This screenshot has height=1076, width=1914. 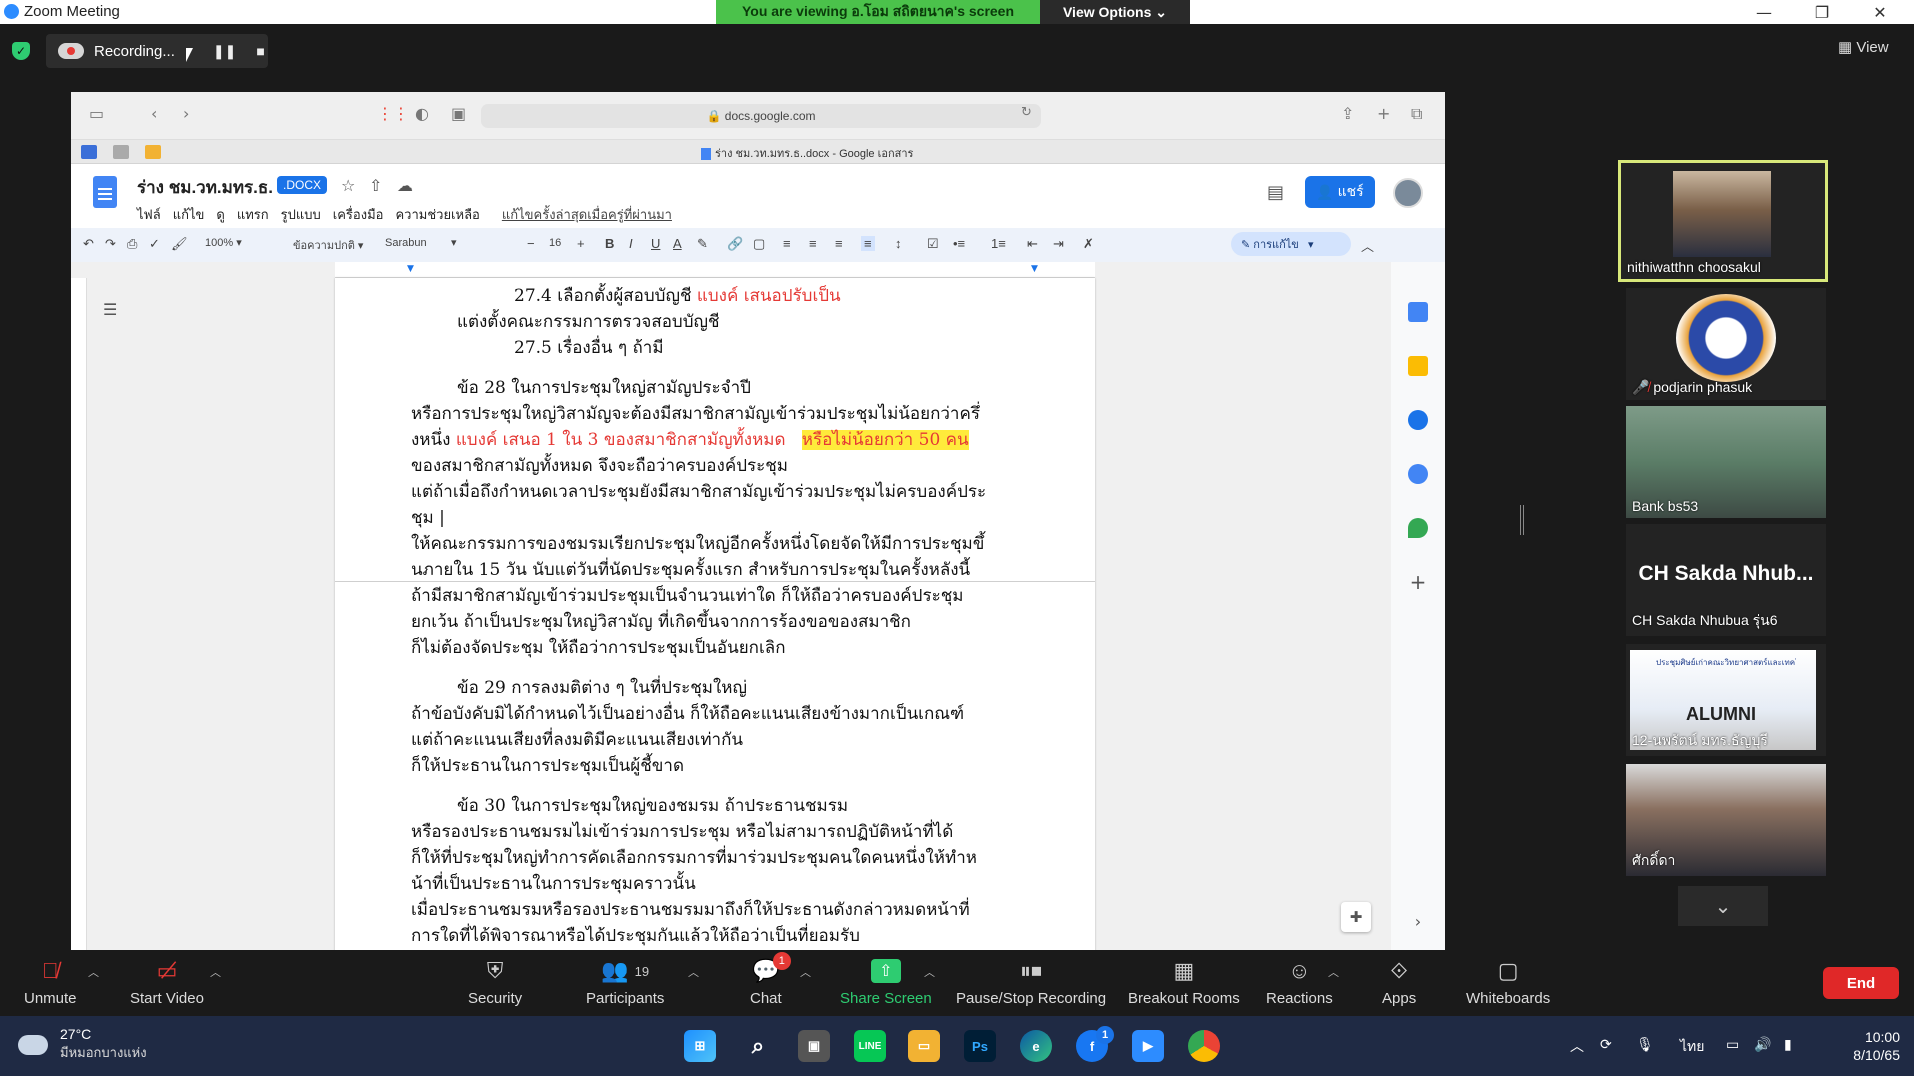 I want to click on collapse-toolbar-icon: ︿, so click(x=1367, y=245).